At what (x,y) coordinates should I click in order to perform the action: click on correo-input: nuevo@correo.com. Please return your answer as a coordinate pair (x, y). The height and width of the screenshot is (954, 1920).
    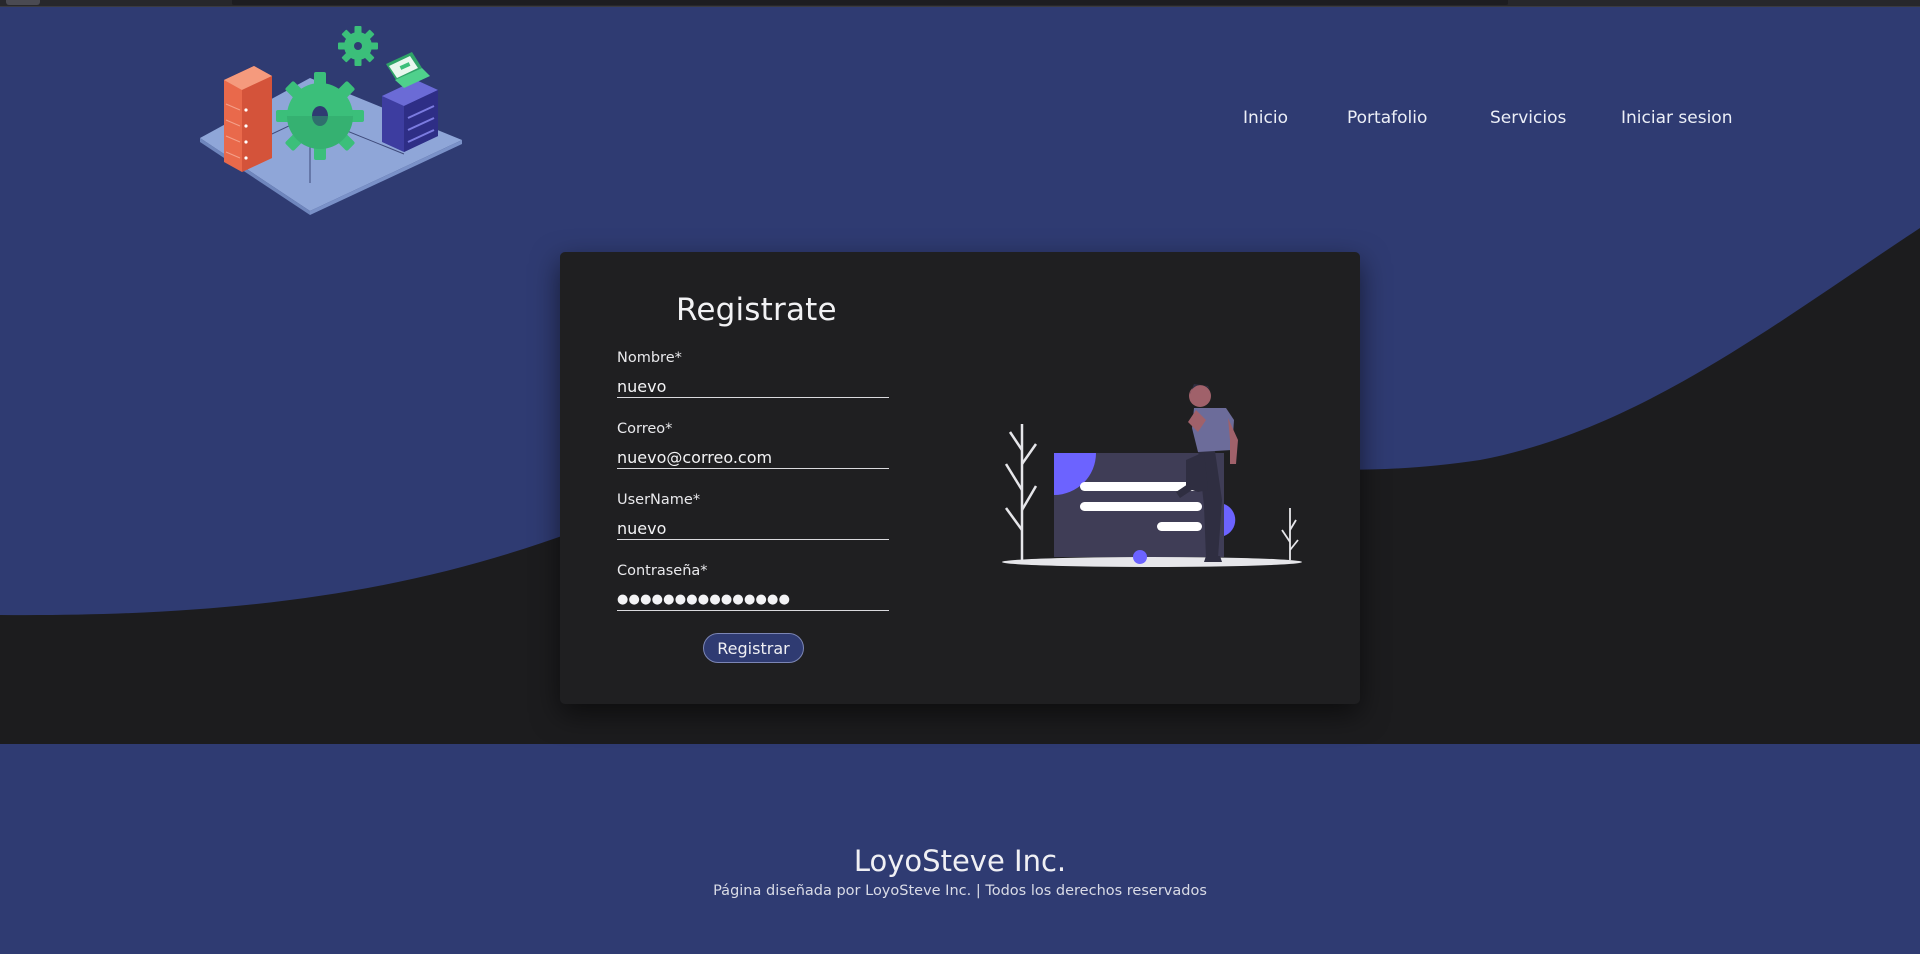
    Looking at the image, I should click on (753, 458).